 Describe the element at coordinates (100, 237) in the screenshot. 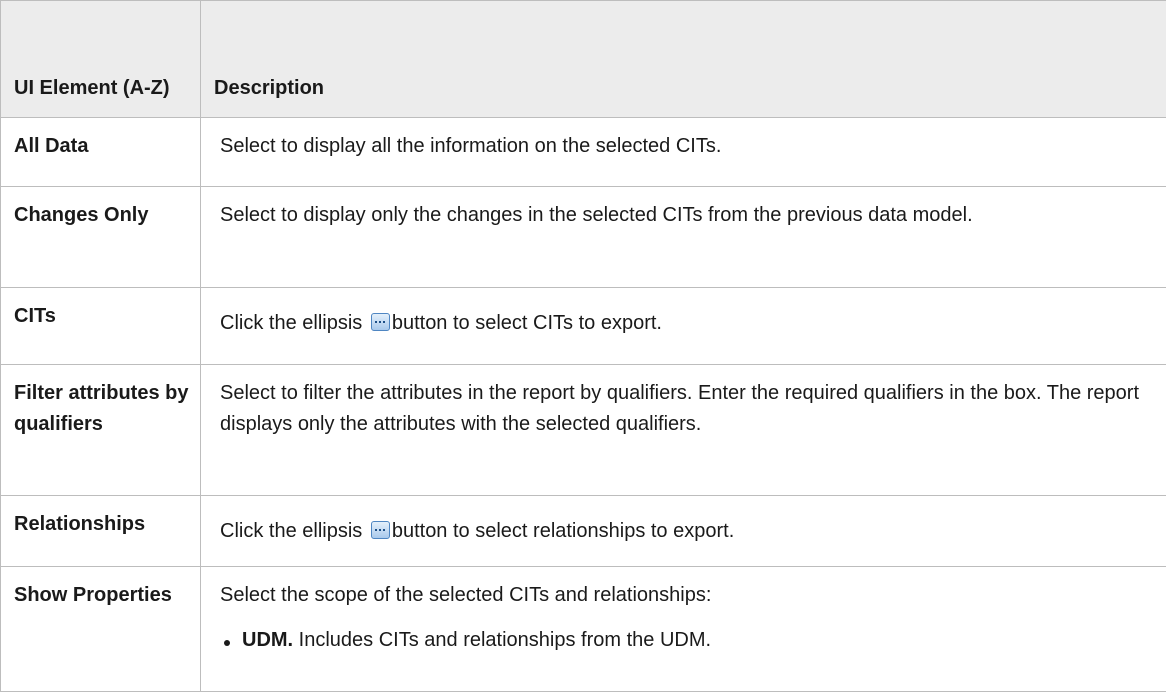

I see `row-element-changes-only: Changes Only` at that location.